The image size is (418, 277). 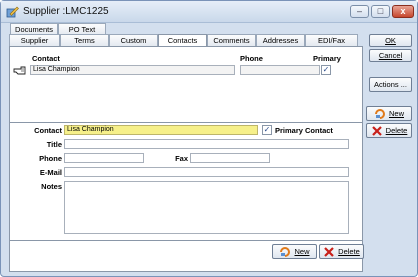 What do you see at coordinates (181, 158) in the screenshot?
I see `fax-label: Fax` at bounding box center [181, 158].